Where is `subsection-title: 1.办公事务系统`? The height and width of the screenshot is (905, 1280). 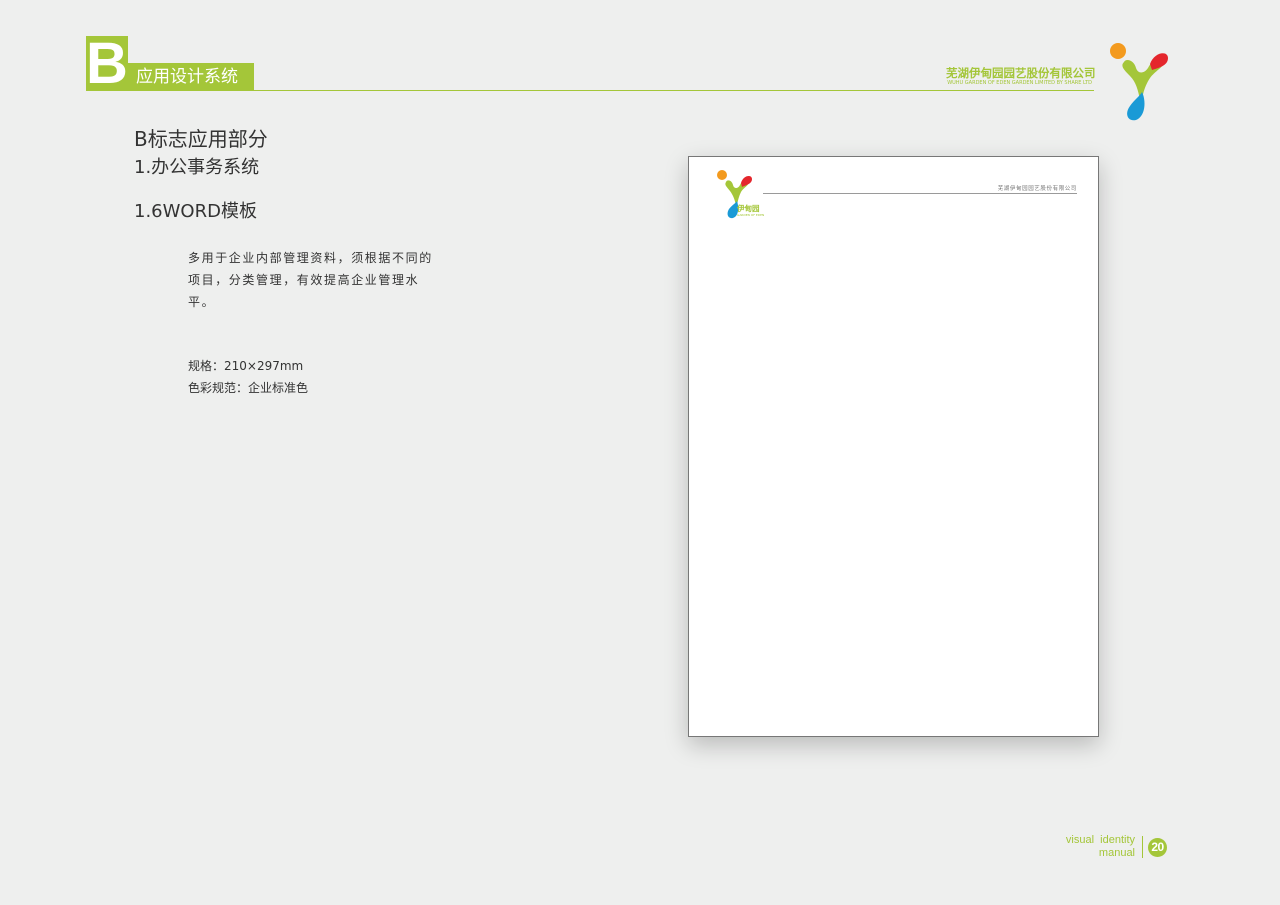 subsection-title: 1.办公事务系统 is located at coordinates (197, 167).